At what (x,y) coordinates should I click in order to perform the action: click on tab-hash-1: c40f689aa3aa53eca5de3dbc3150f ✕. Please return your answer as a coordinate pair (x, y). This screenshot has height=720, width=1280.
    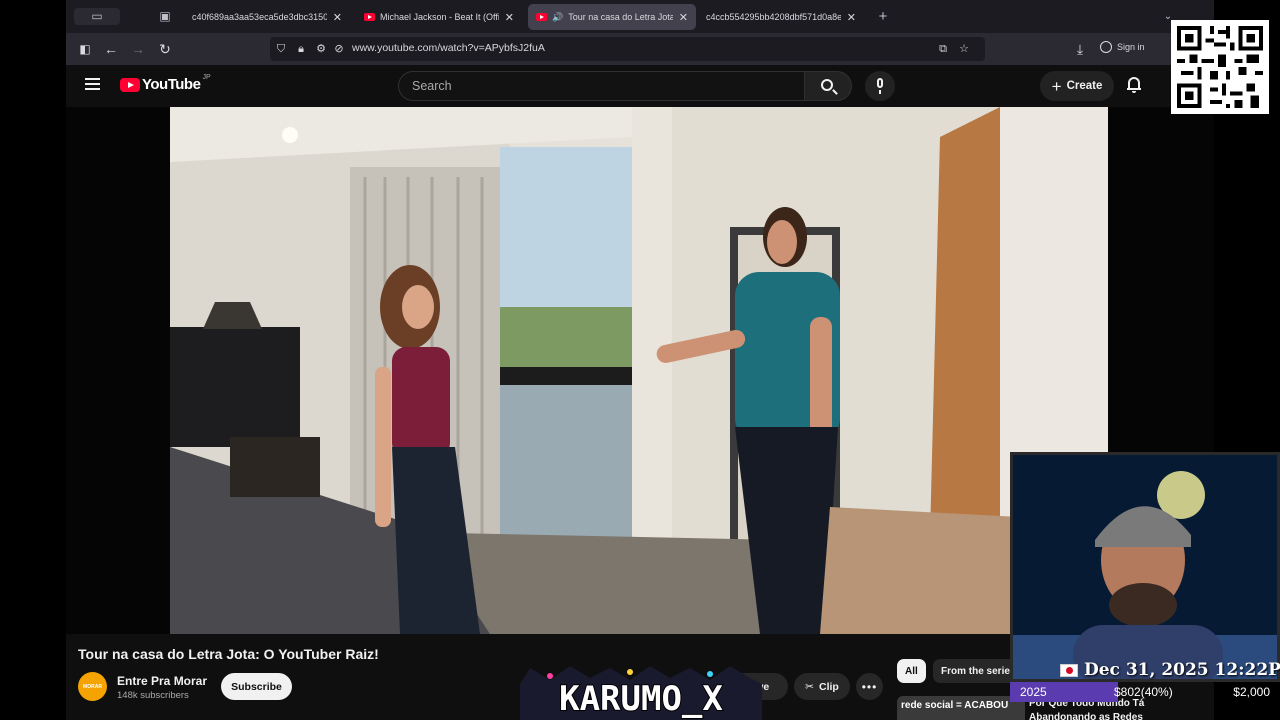
    Looking at the image, I should click on (267, 17).